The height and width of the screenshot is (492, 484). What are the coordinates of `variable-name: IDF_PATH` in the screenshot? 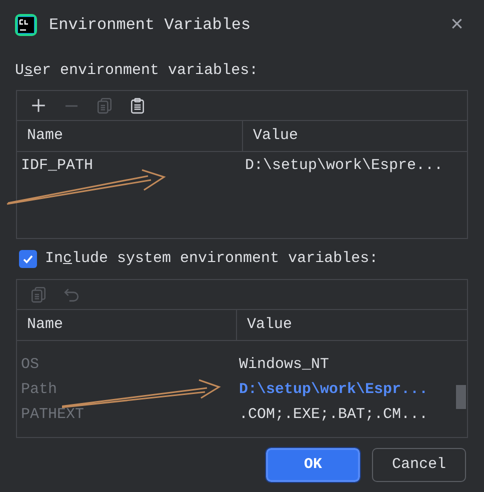 It's located at (57, 165).